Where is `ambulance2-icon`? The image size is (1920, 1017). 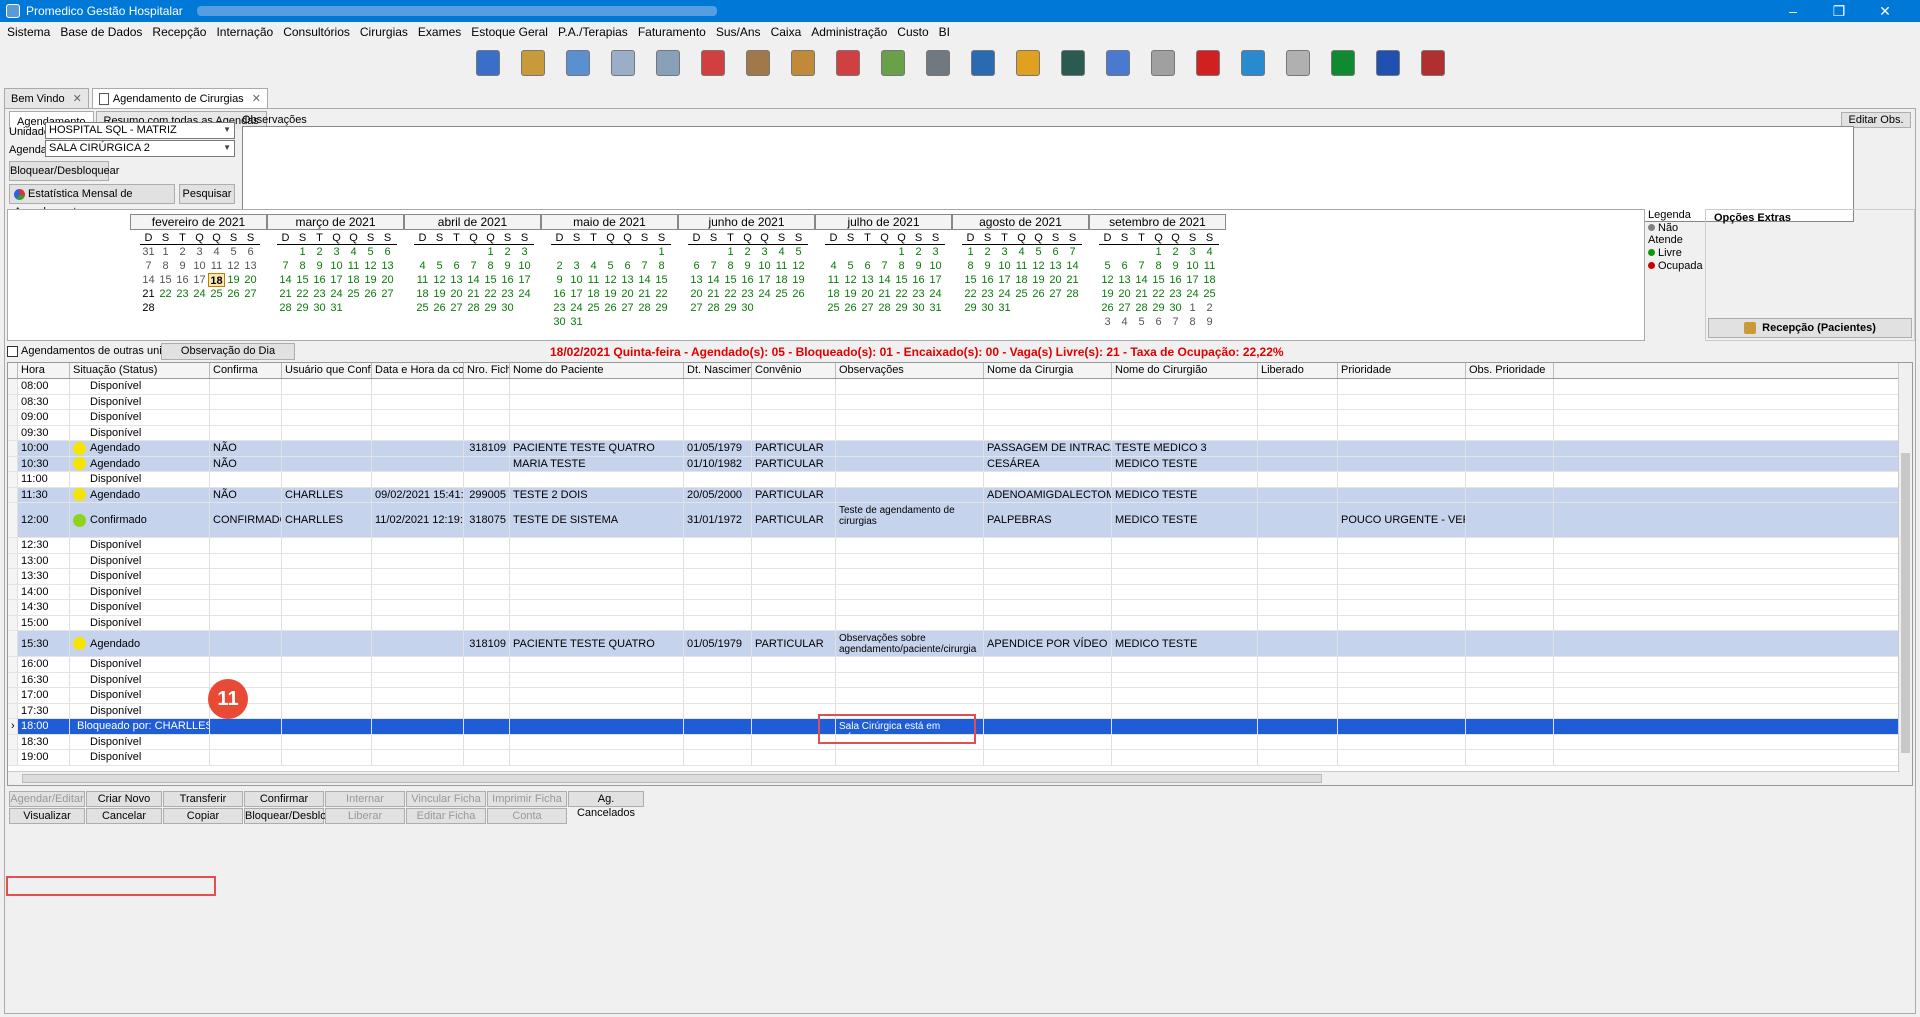
ambulance2-icon is located at coordinates (713, 64).